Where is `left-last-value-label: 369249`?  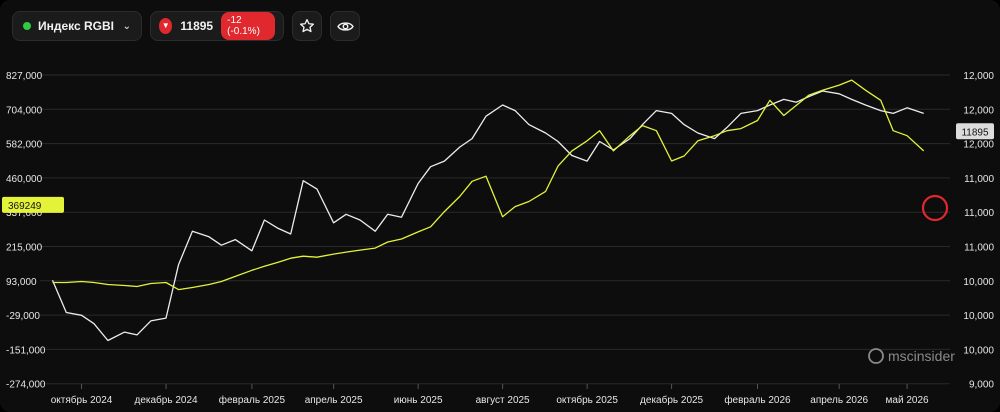
left-last-value-label: 369249 is located at coordinates (25, 206).